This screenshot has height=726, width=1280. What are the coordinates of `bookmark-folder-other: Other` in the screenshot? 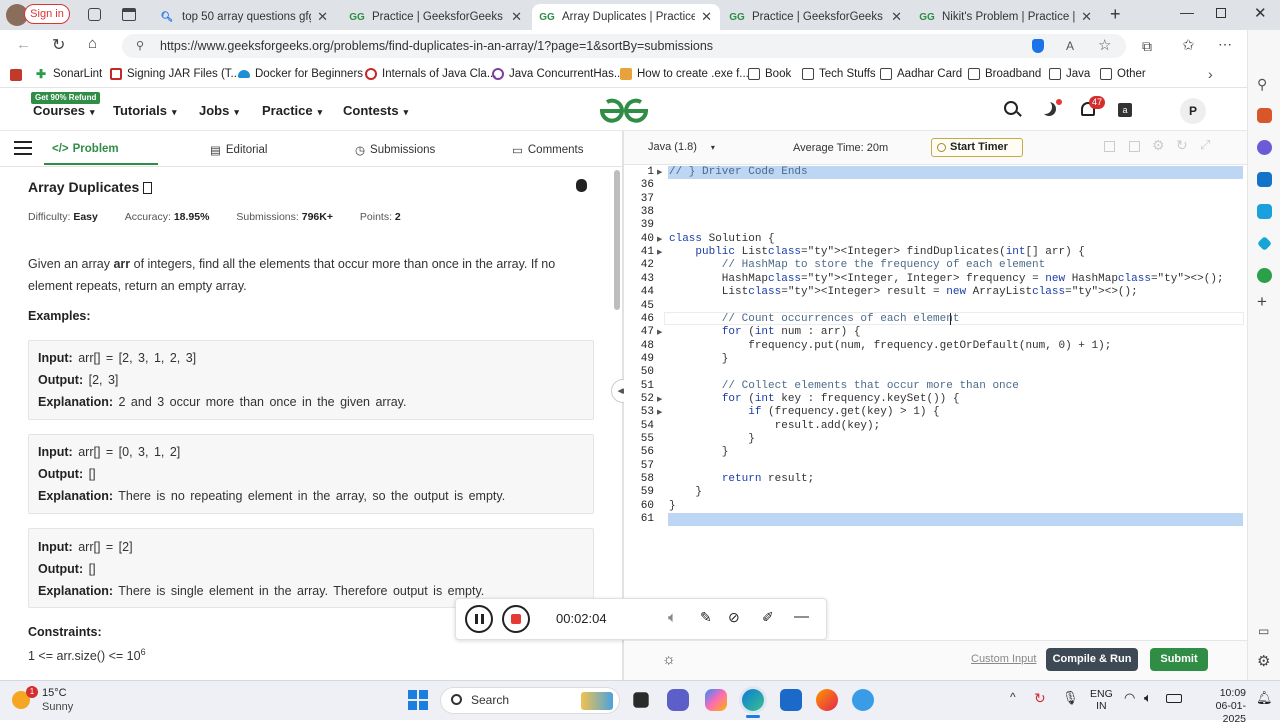 It's located at (1123, 74).